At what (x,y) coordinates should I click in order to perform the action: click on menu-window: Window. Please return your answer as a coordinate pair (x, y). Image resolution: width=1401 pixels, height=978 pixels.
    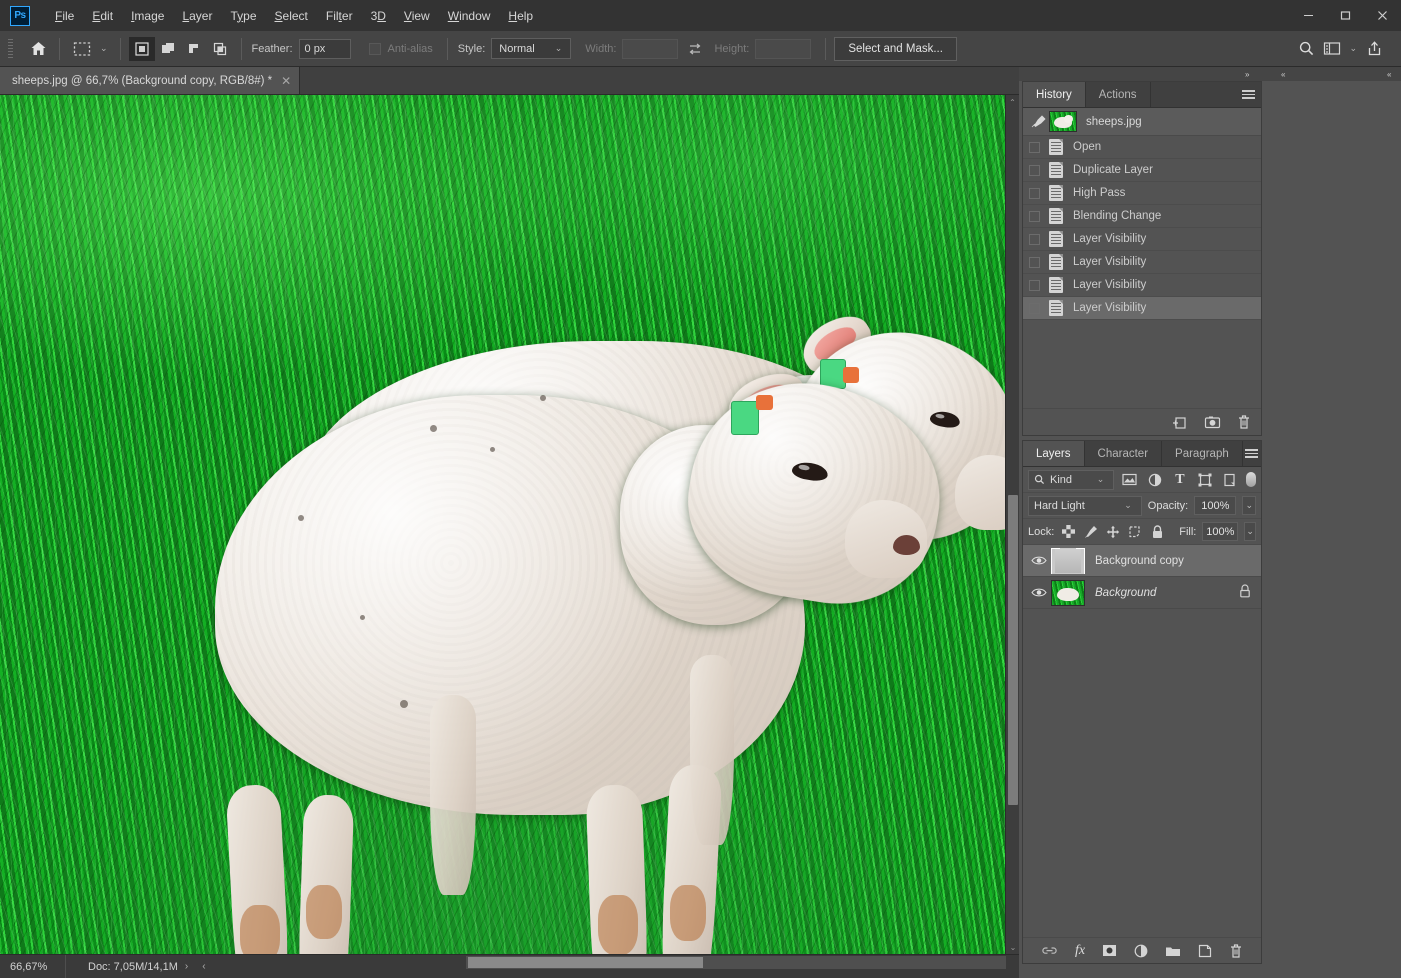
    Looking at the image, I should click on (469, 16).